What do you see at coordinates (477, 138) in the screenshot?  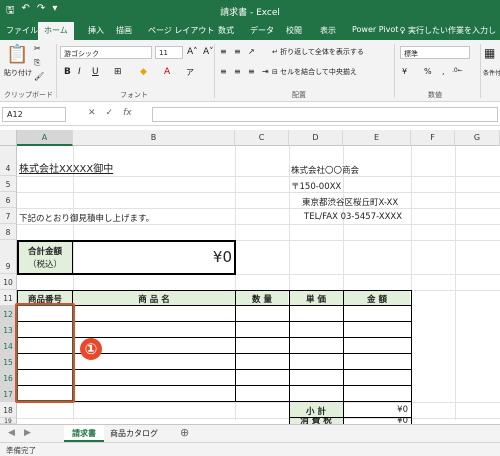 I see `col-header-g: G` at bounding box center [477, 138].